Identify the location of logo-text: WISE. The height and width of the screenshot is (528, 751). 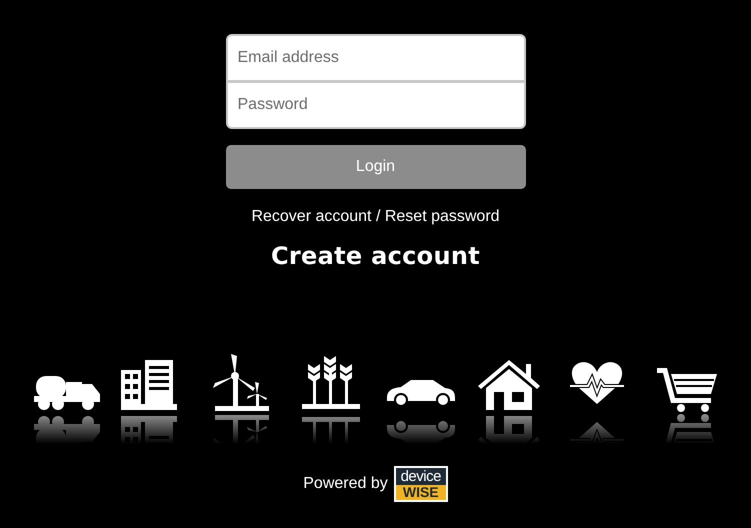
(421, 492).